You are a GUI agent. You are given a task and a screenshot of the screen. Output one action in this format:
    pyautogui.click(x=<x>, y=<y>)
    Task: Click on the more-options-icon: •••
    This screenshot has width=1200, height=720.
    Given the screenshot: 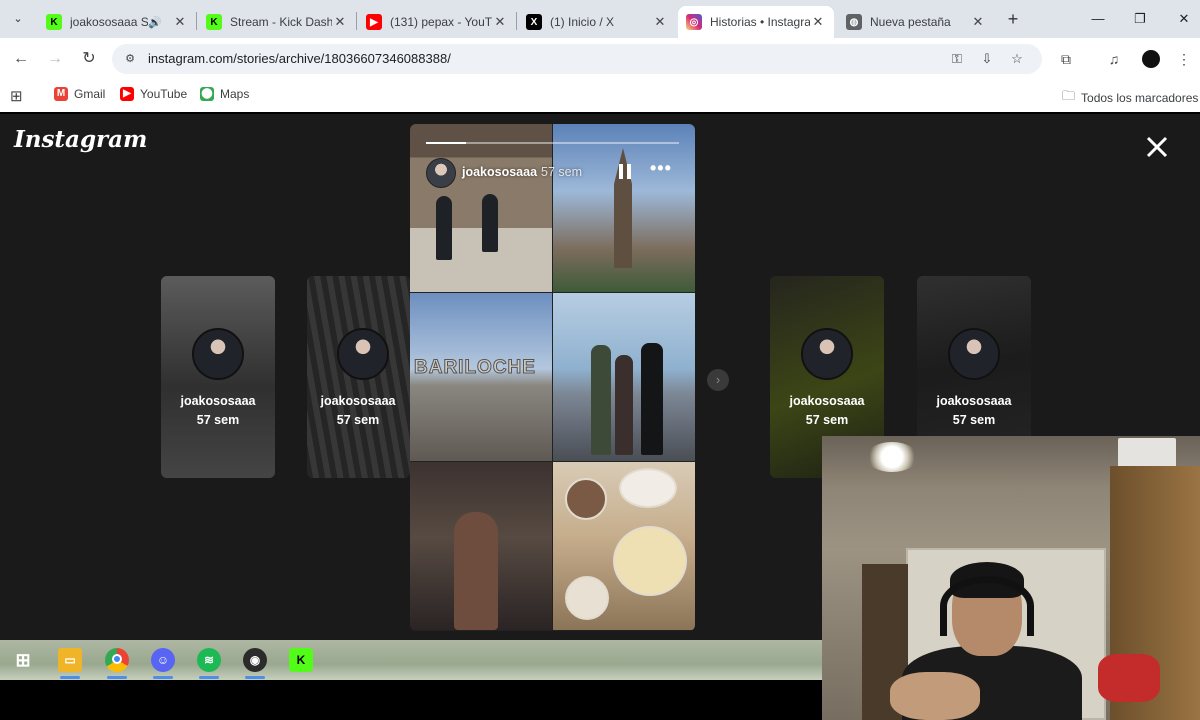 What is the action you would take?
    pyautogui.click(x=661, y=169)
    